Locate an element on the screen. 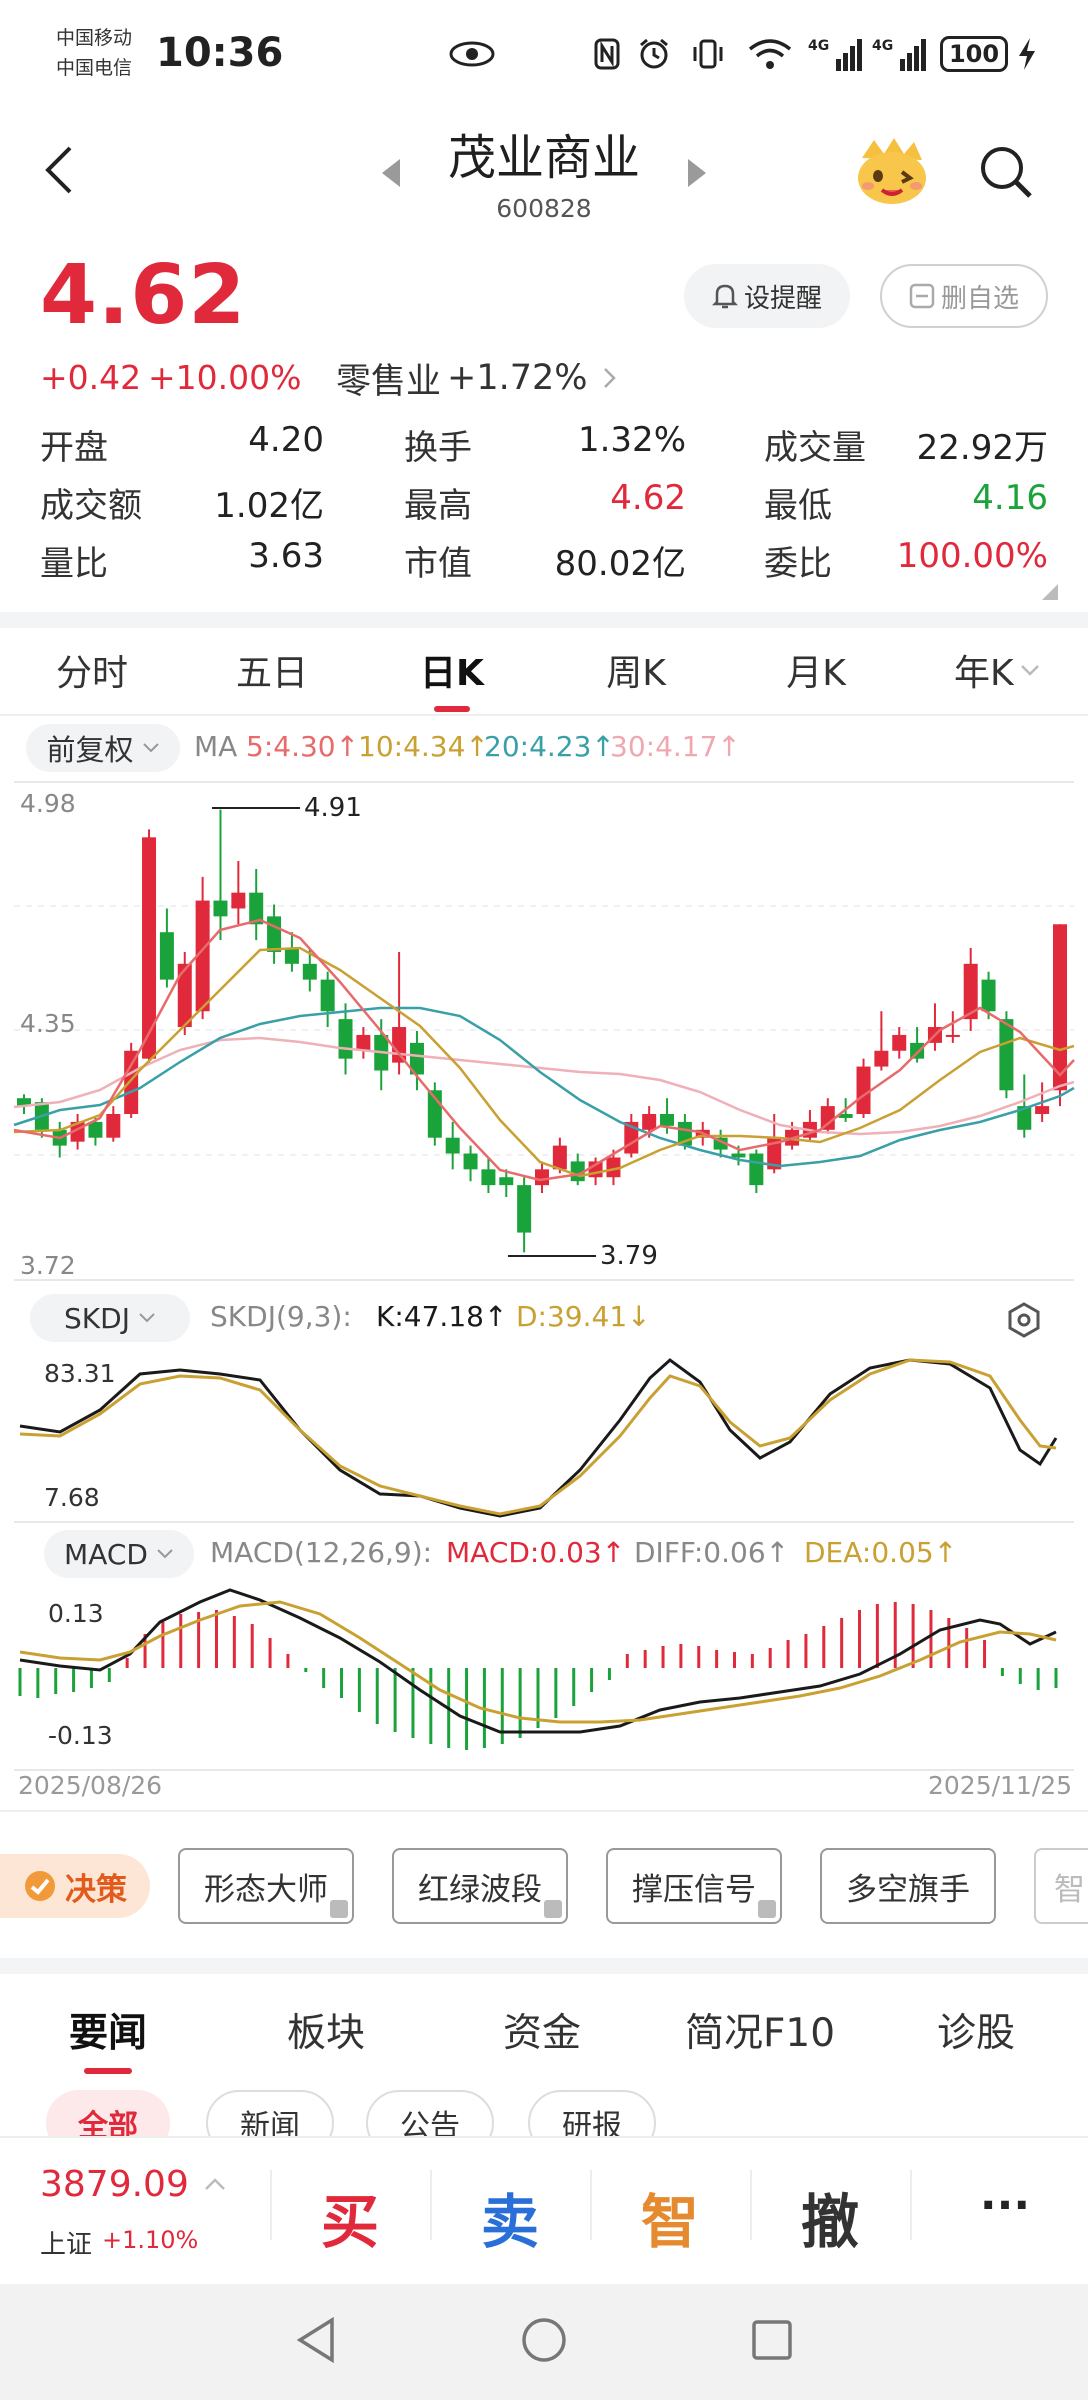  stat-value-open: 4.20 is located at coordinates (286, 440).